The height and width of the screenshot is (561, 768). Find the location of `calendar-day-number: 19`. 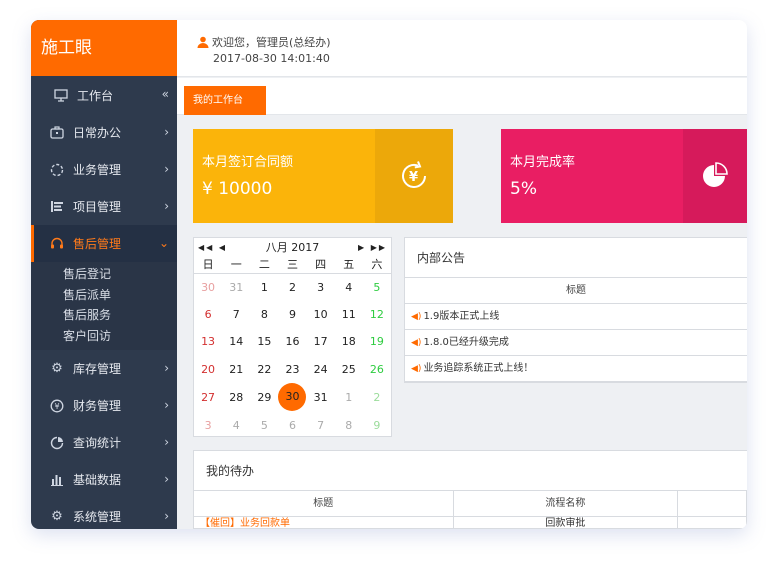

calendar-day-number: 19 is located at coordinates (376, 342).